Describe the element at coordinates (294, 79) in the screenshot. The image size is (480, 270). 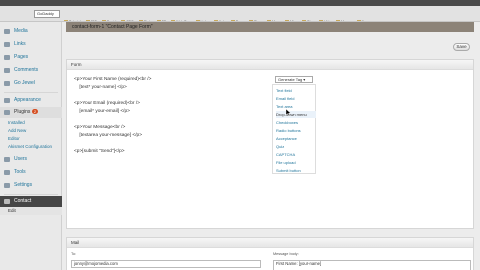
I see `generate-tag-select: Generate Tag ▾` at that location.